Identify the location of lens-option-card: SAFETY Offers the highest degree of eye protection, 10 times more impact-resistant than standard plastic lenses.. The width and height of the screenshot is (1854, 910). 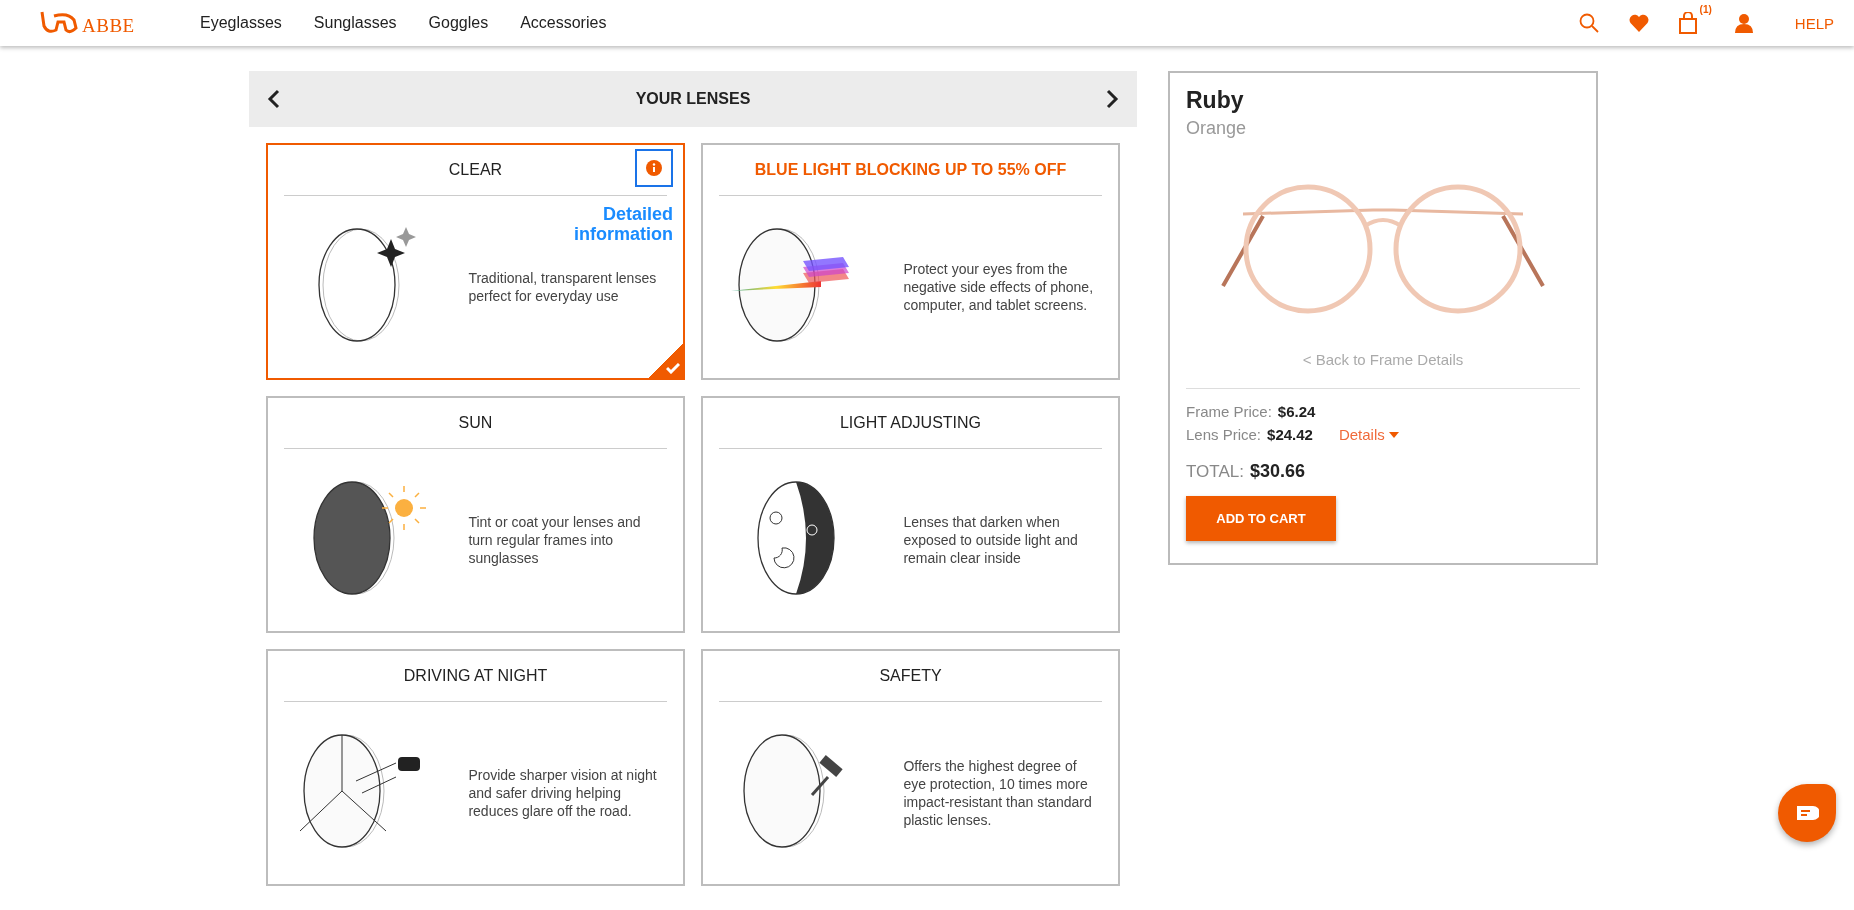
(910, 767).